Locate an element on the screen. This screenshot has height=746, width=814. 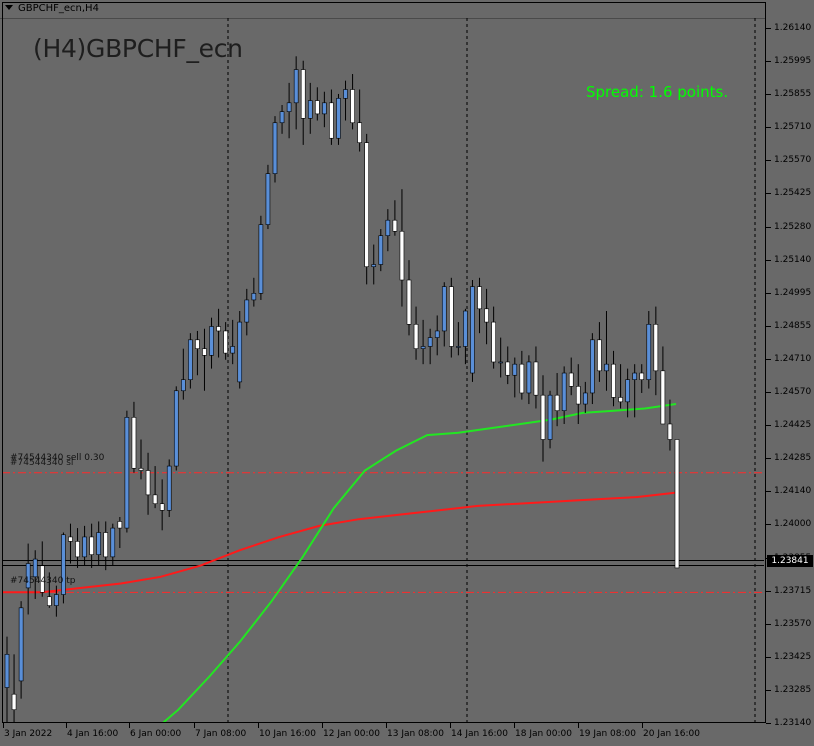
time-axis-label: 13 Jan 08:00 is located at coordinates (415, 734).